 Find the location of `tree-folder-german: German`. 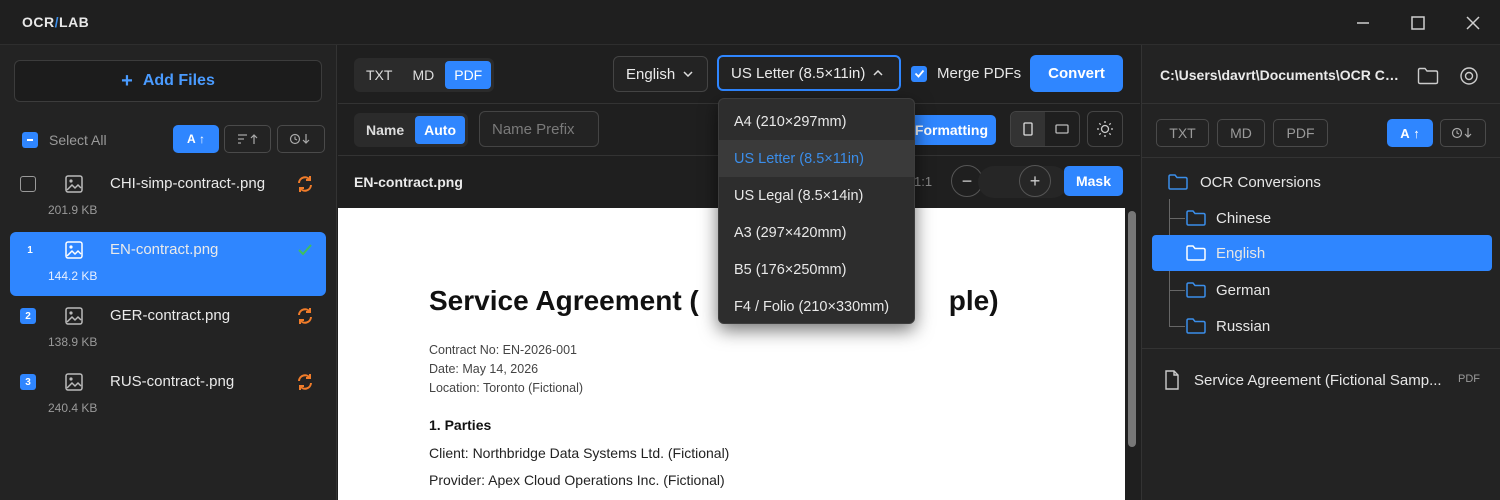

tree-folder-german: German is located at coordinates (1336, 290).